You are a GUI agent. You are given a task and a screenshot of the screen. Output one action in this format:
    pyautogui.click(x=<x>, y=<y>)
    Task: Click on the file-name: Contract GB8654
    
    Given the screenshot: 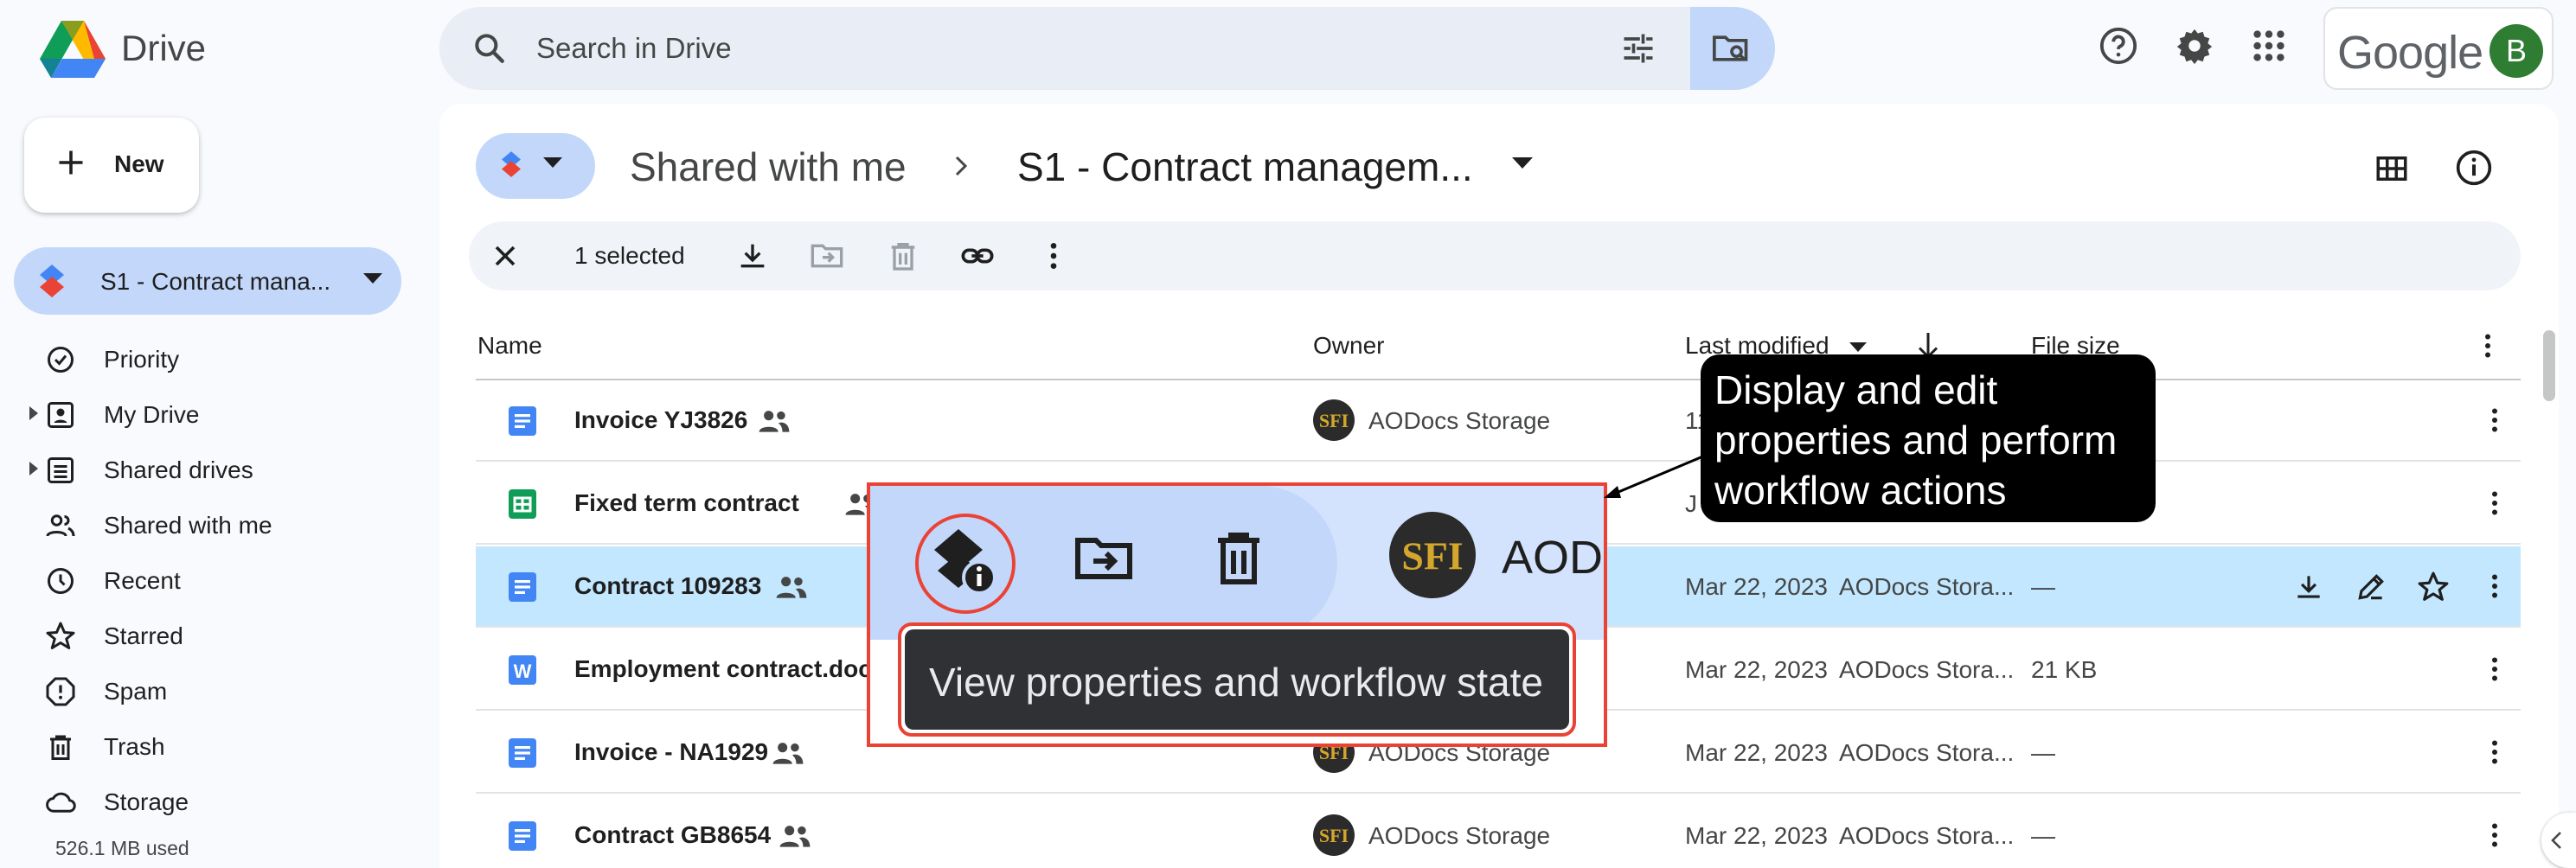 What is the action you would take?
    pyautogui.click(x=673, y=834)
    